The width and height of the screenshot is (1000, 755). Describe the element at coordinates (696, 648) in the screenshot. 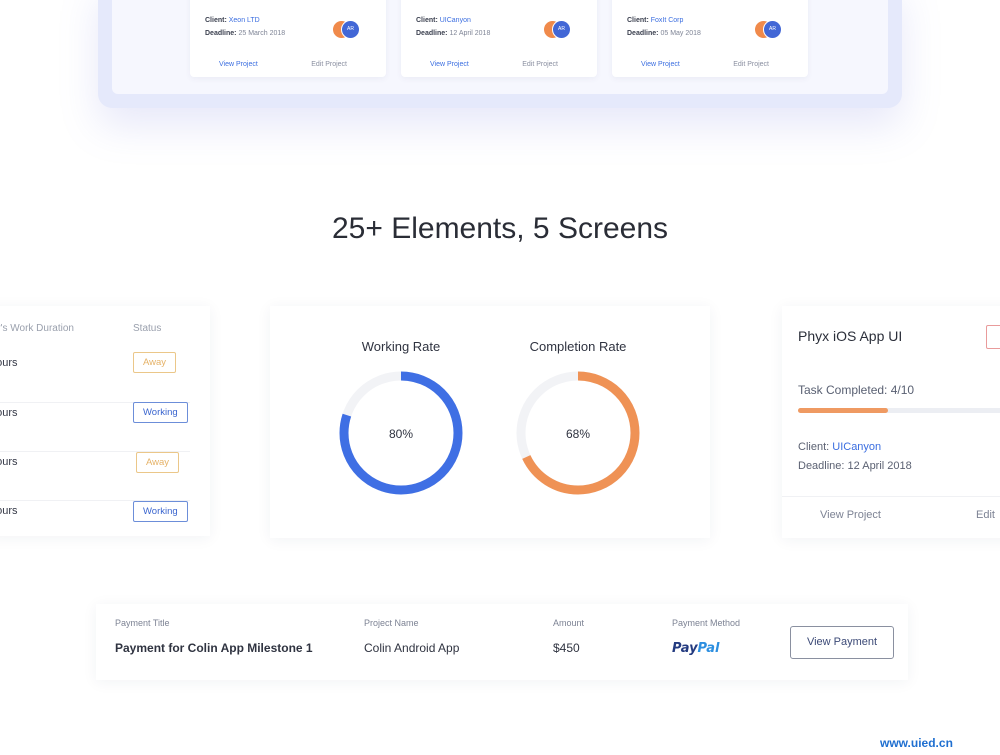

I see `paypal-logo: PayPal` at that location.